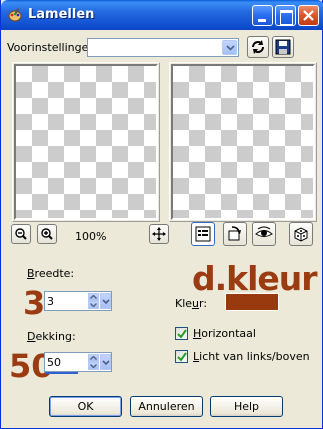 This screenshot has width=323, height=429. I want to click on zoom-in-button, so click(47, 234).